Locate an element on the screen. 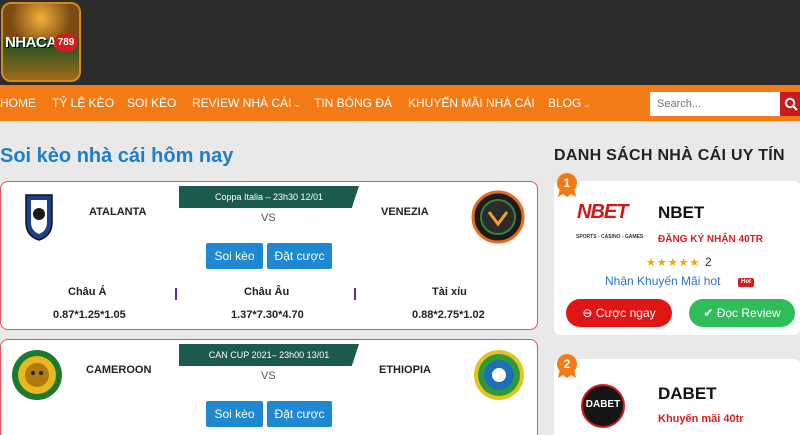  bookmaker-name: DABET is located at coordinates (687, 394).